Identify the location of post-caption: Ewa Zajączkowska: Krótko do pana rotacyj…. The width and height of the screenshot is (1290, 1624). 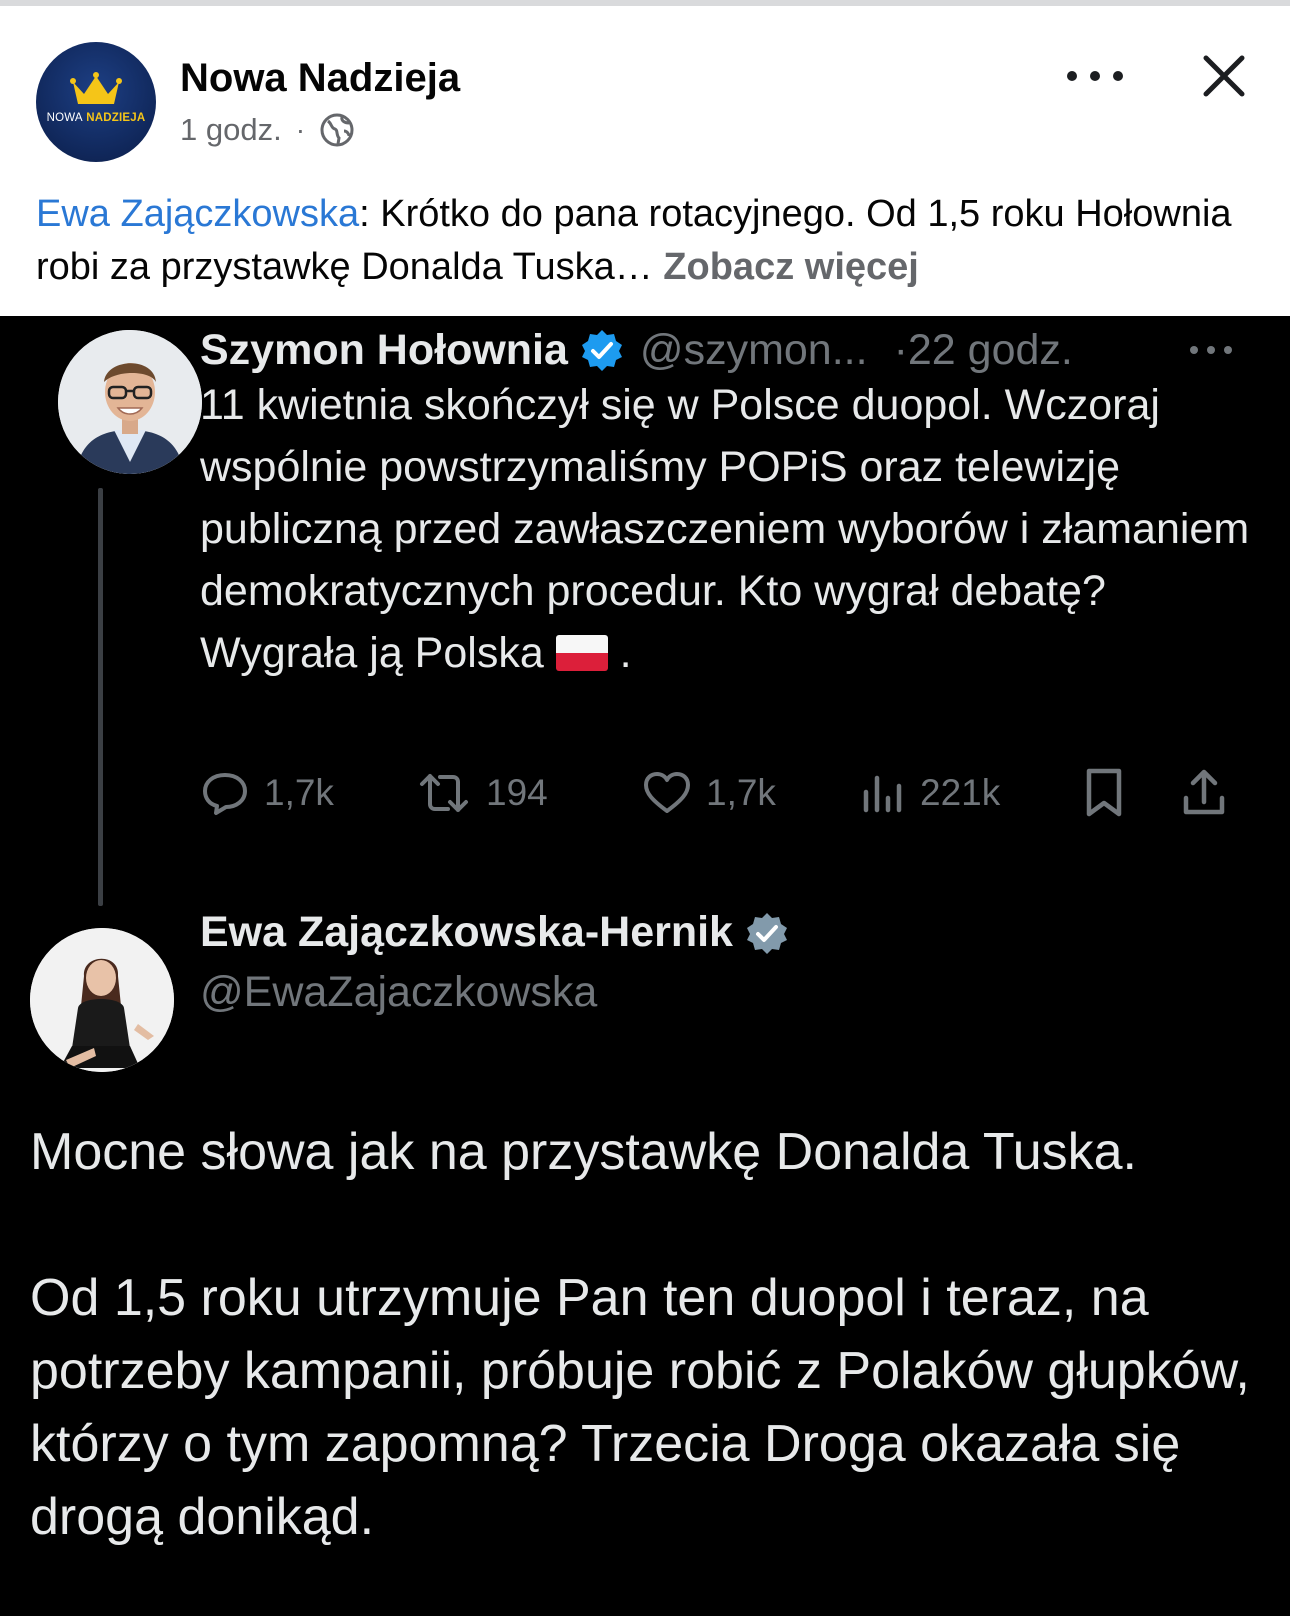
(651, 241).